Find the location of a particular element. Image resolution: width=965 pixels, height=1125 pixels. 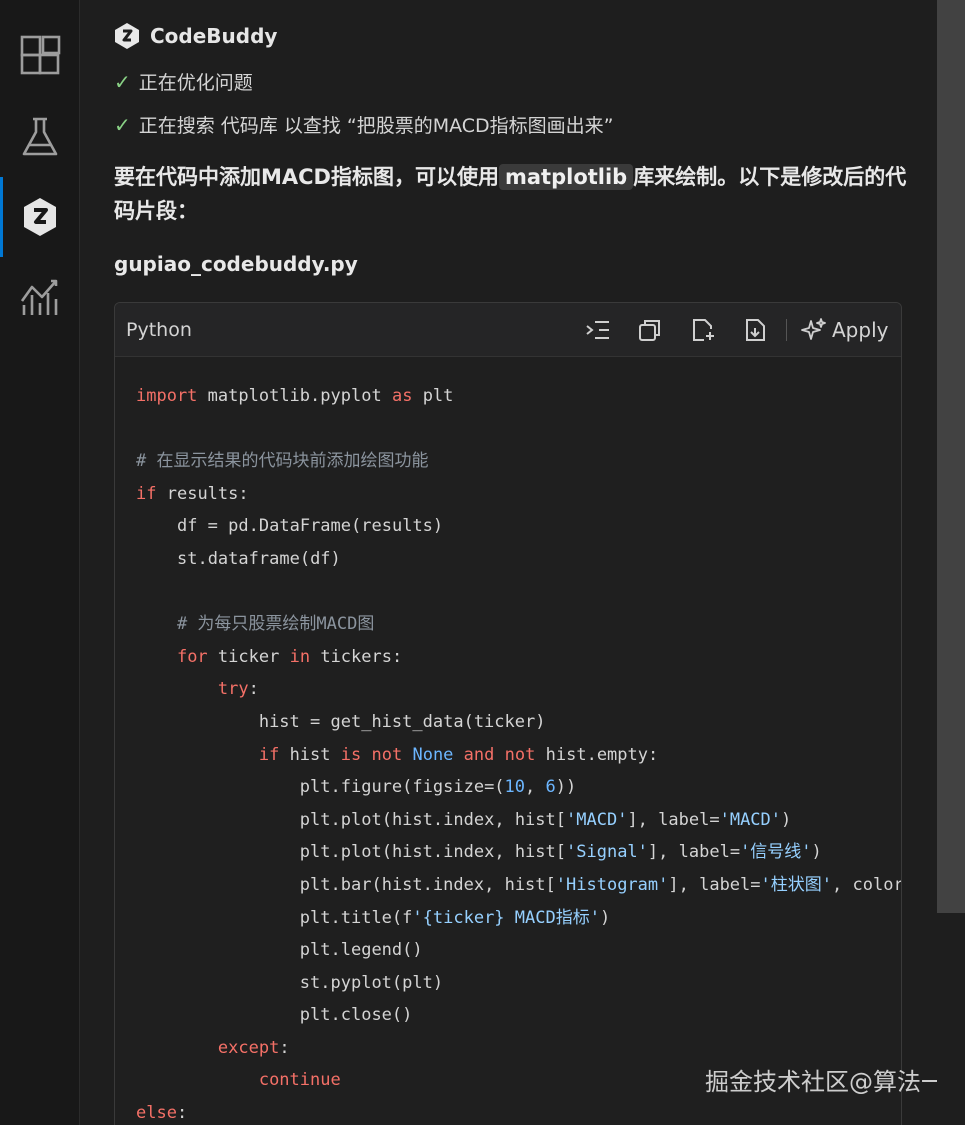

copy-button is located at coordinates (650, 330).